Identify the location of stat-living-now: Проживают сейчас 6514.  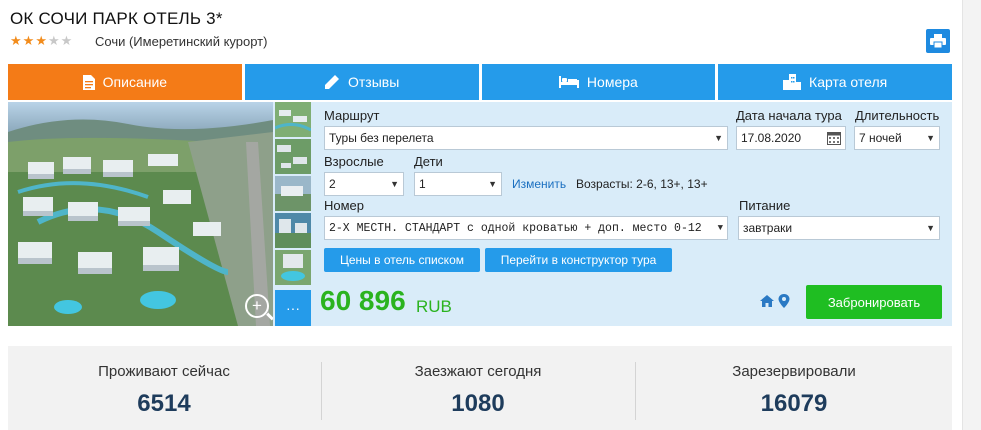
(164, 388).